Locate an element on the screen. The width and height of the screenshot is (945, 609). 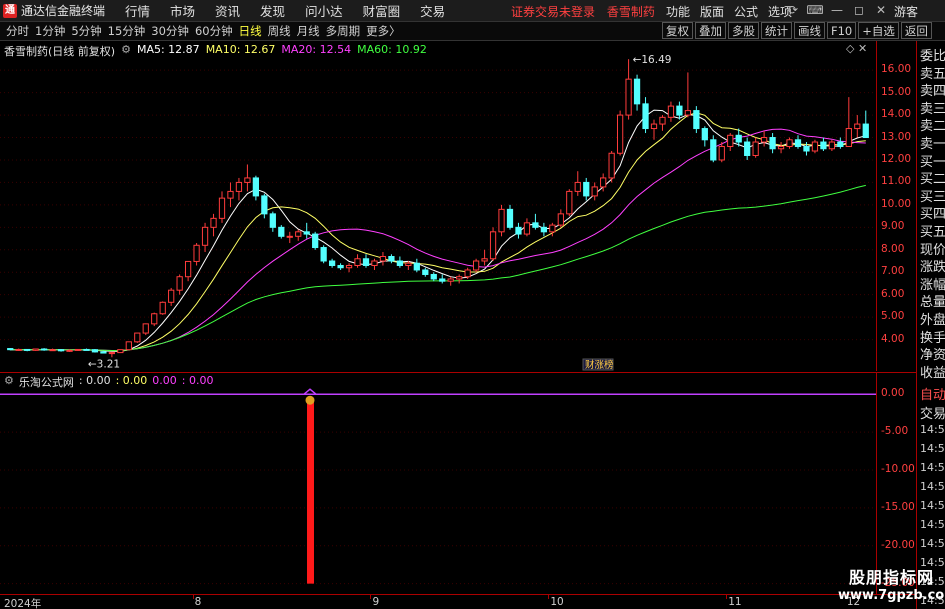
ma5-value: MA5: 12.87 is located at coordinates (168, 49).